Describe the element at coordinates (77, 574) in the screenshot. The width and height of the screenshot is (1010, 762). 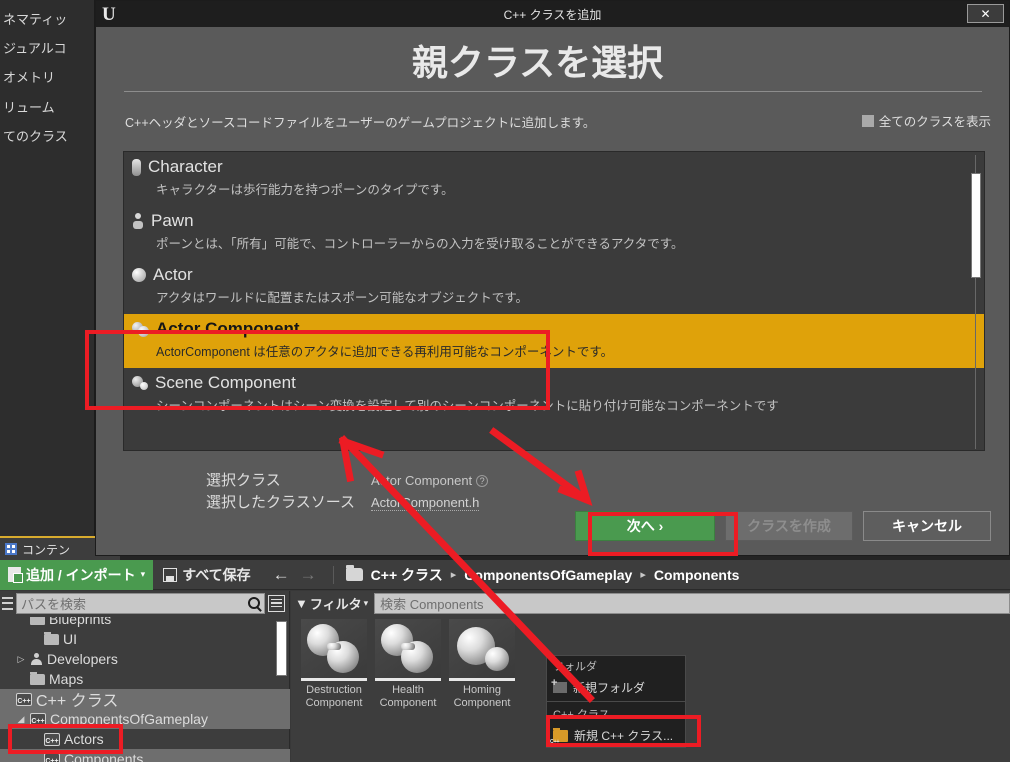
I see `add-import-button: 追加 / インポート ▾` at that location.